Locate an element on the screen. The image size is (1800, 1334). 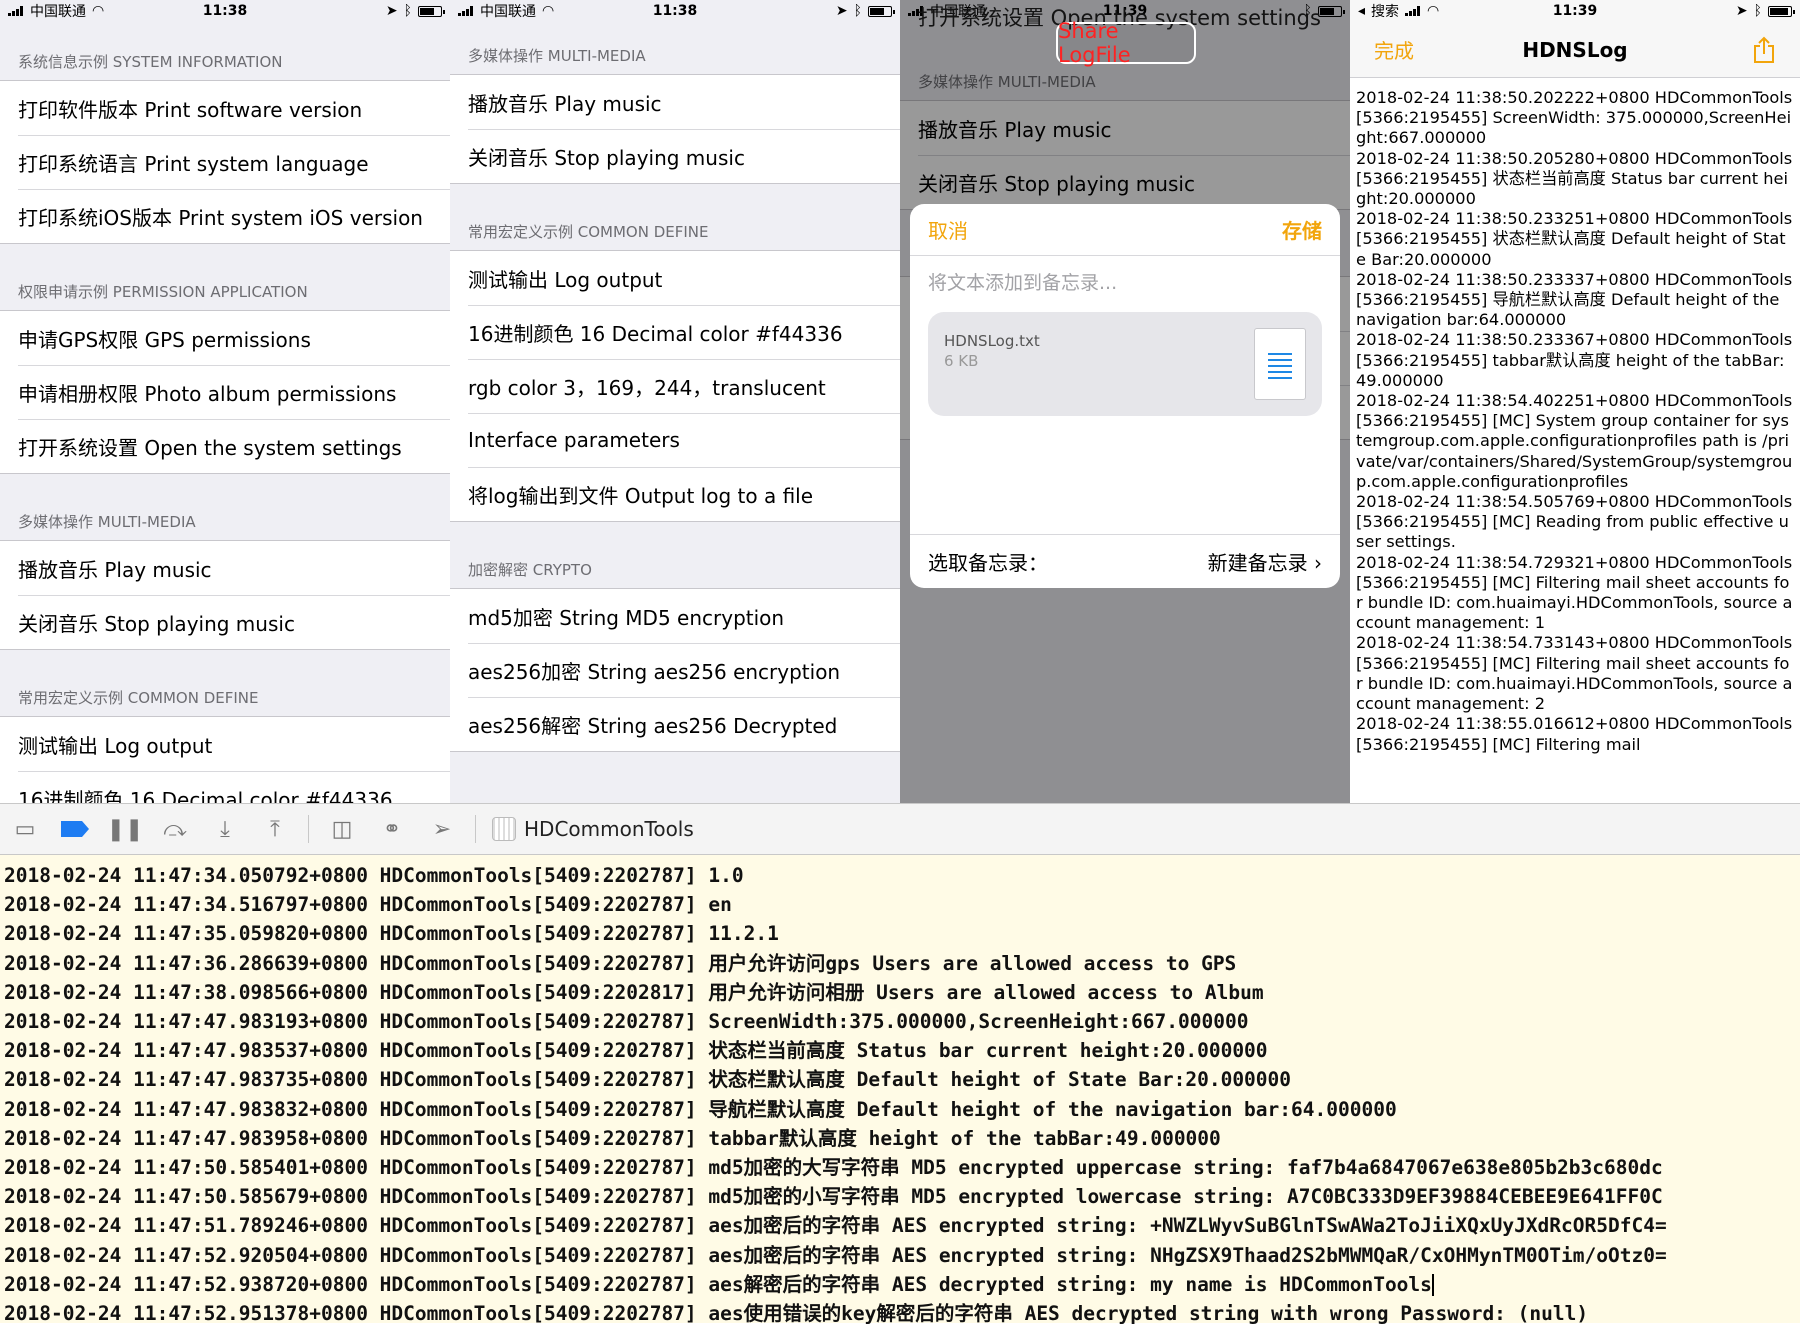
hide-debug-area-icon: ▭ is located at coordinates (25, 829).